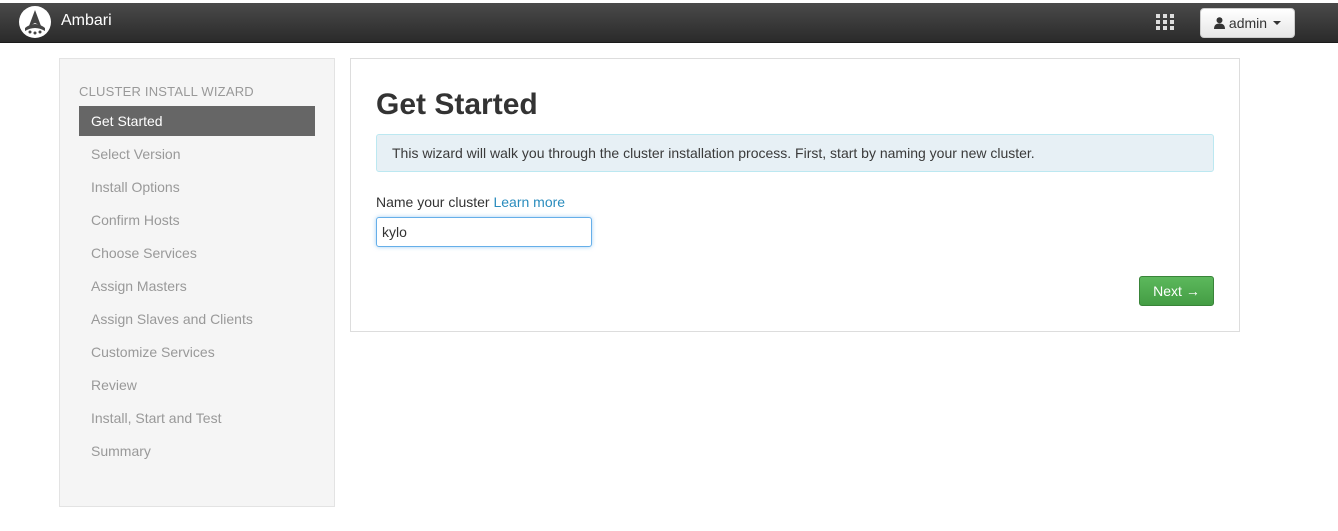  What do you see at coordinates (197, 187) in the screenshot?
I see `sidebar-item-install-options: Install Options` at bounding box center [197, 187].